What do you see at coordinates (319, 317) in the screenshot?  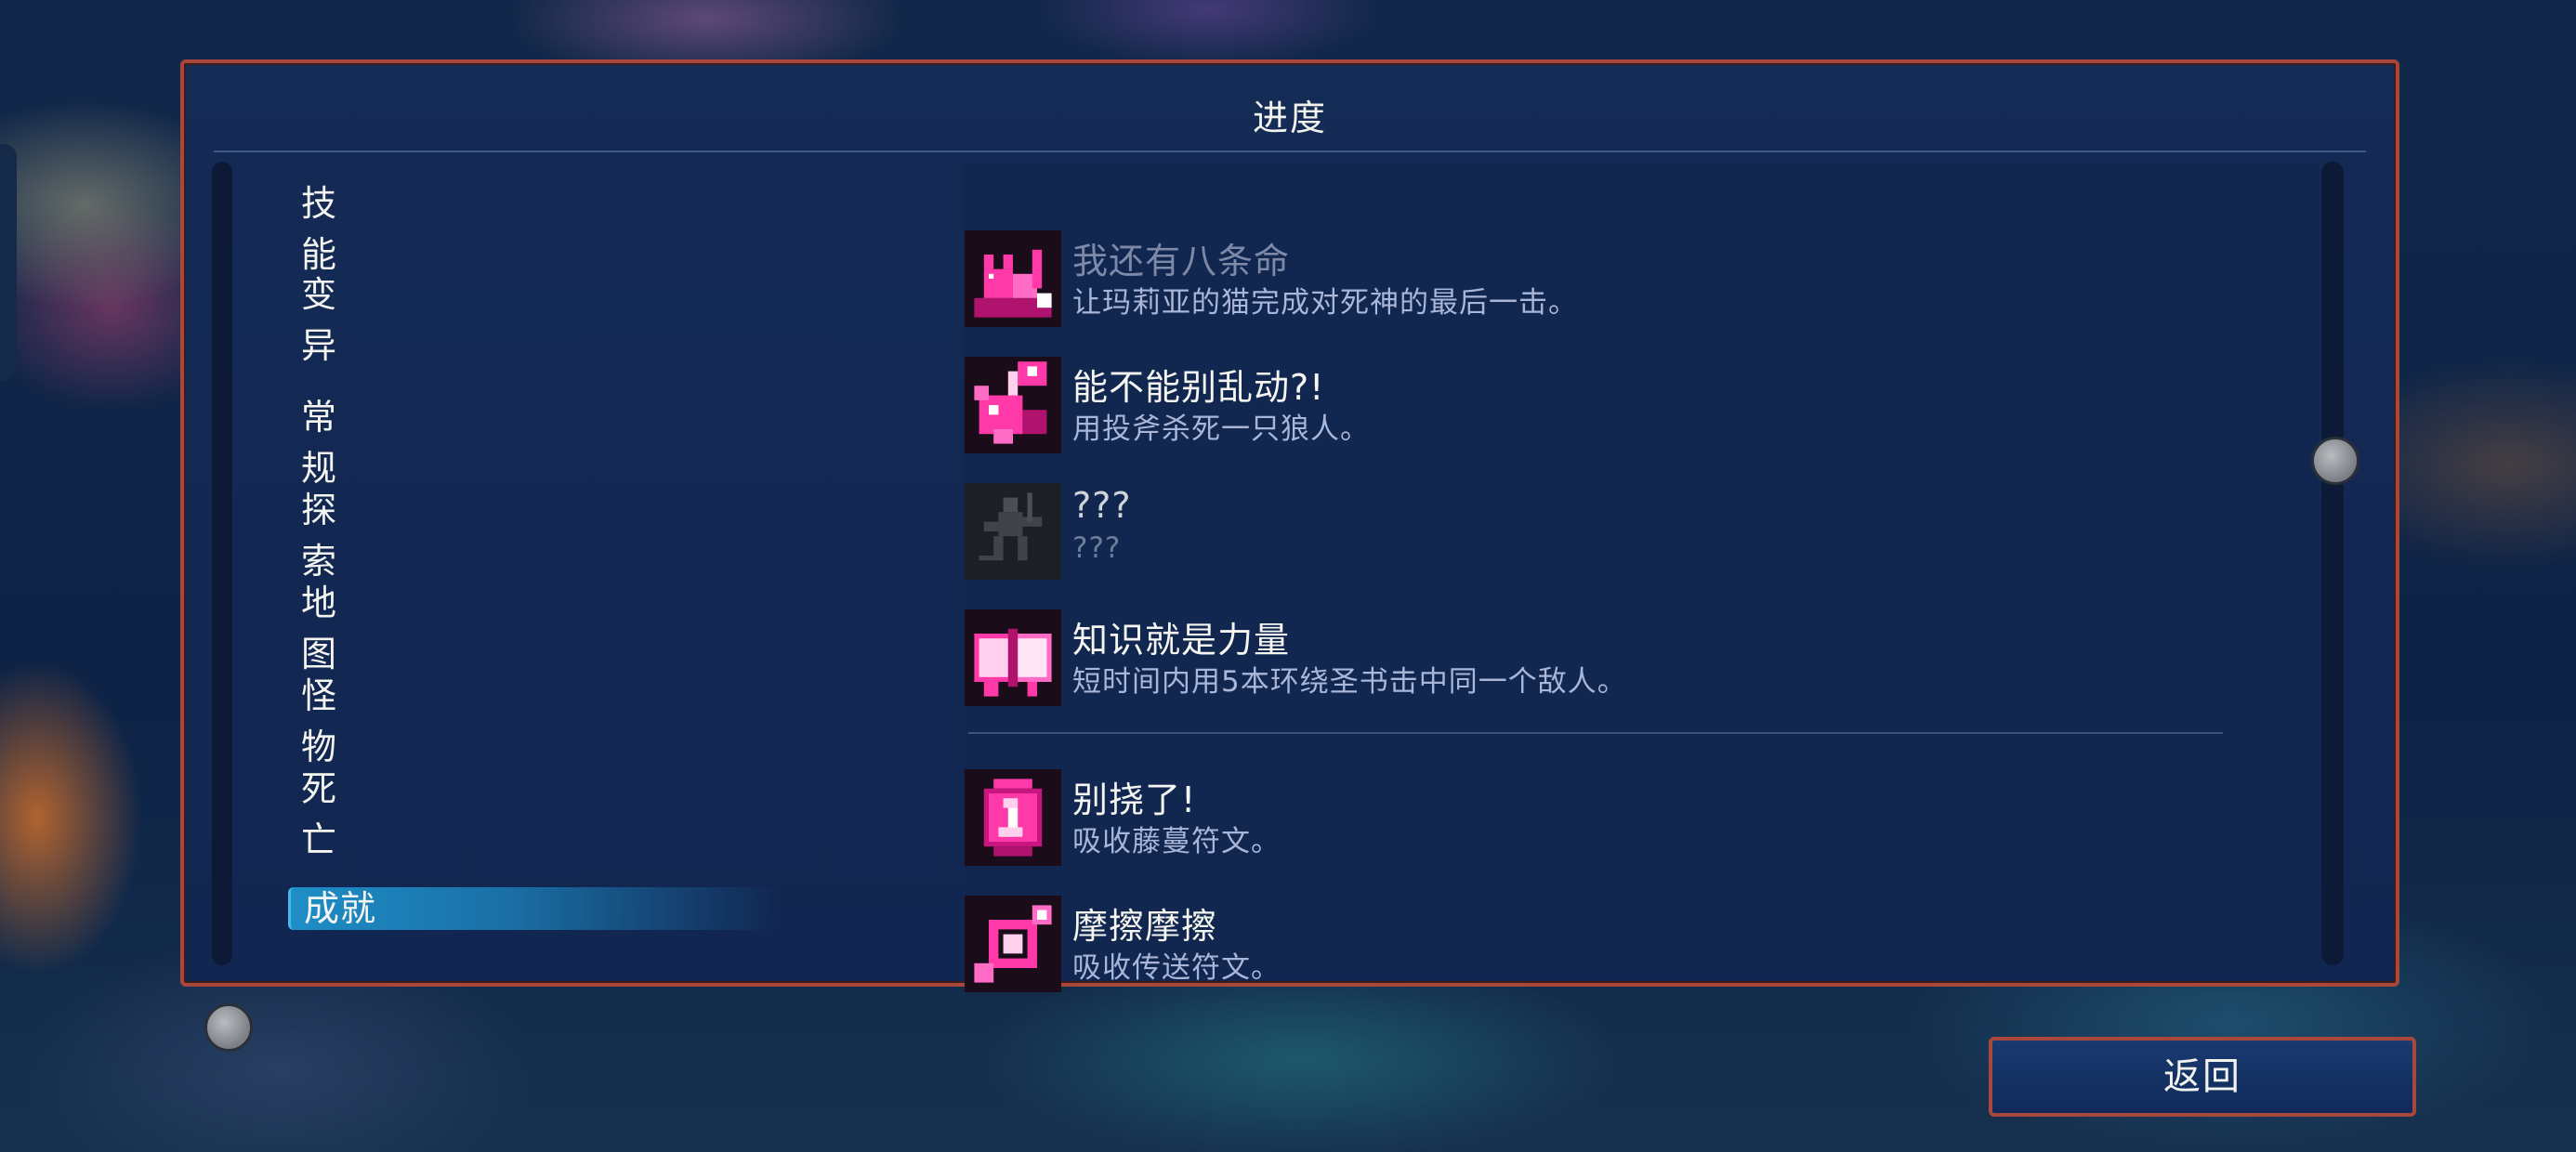 I see `nav-item-mutations: 变异` at bounding box center [319, 317].